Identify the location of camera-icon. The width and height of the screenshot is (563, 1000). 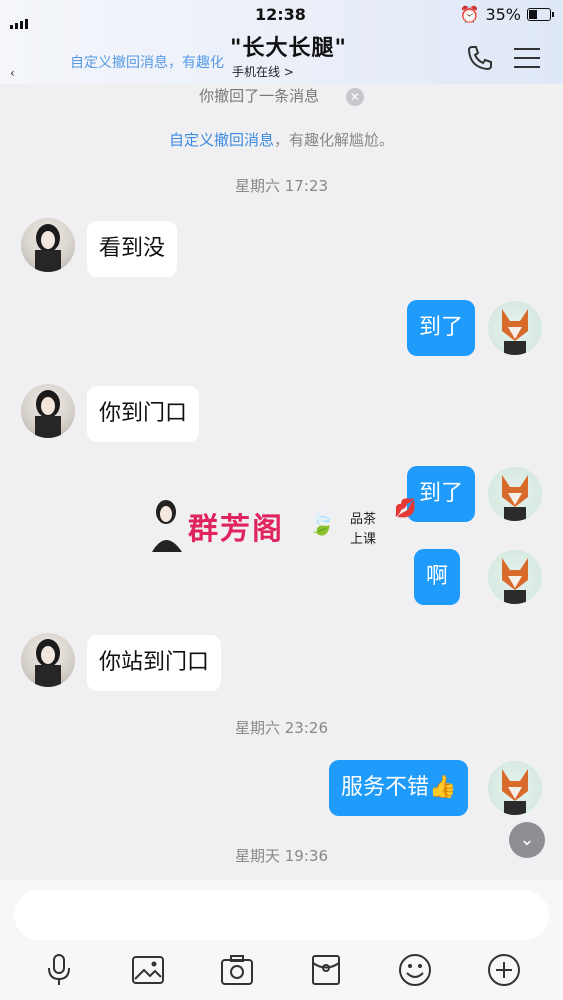
(237, 970).